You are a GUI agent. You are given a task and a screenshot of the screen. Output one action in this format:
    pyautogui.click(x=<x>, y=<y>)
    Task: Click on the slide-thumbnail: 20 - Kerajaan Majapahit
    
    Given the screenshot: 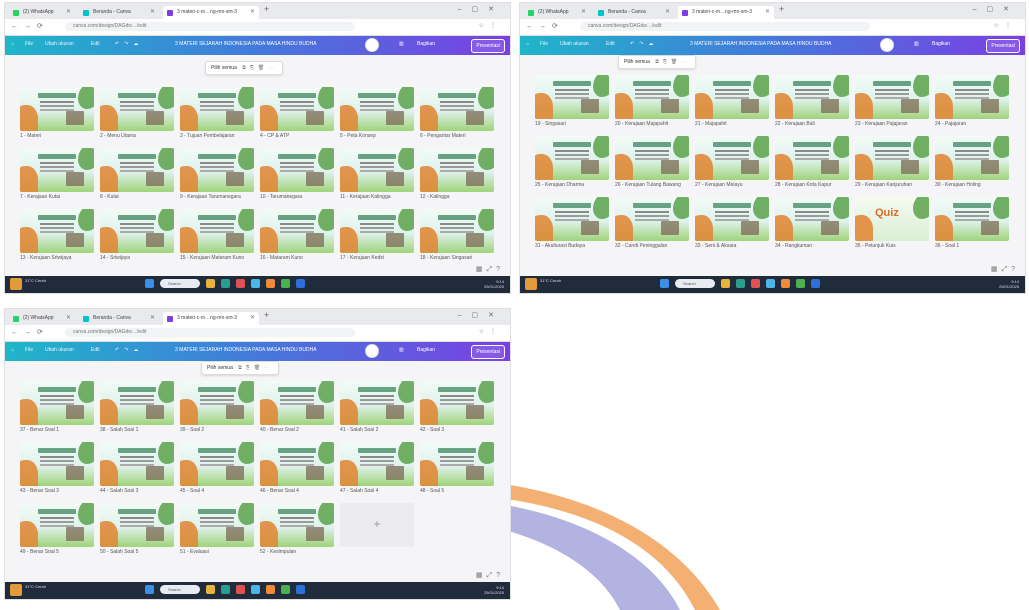 What is the action you would take?
    pyautogui.click(x=652, y=105)
    